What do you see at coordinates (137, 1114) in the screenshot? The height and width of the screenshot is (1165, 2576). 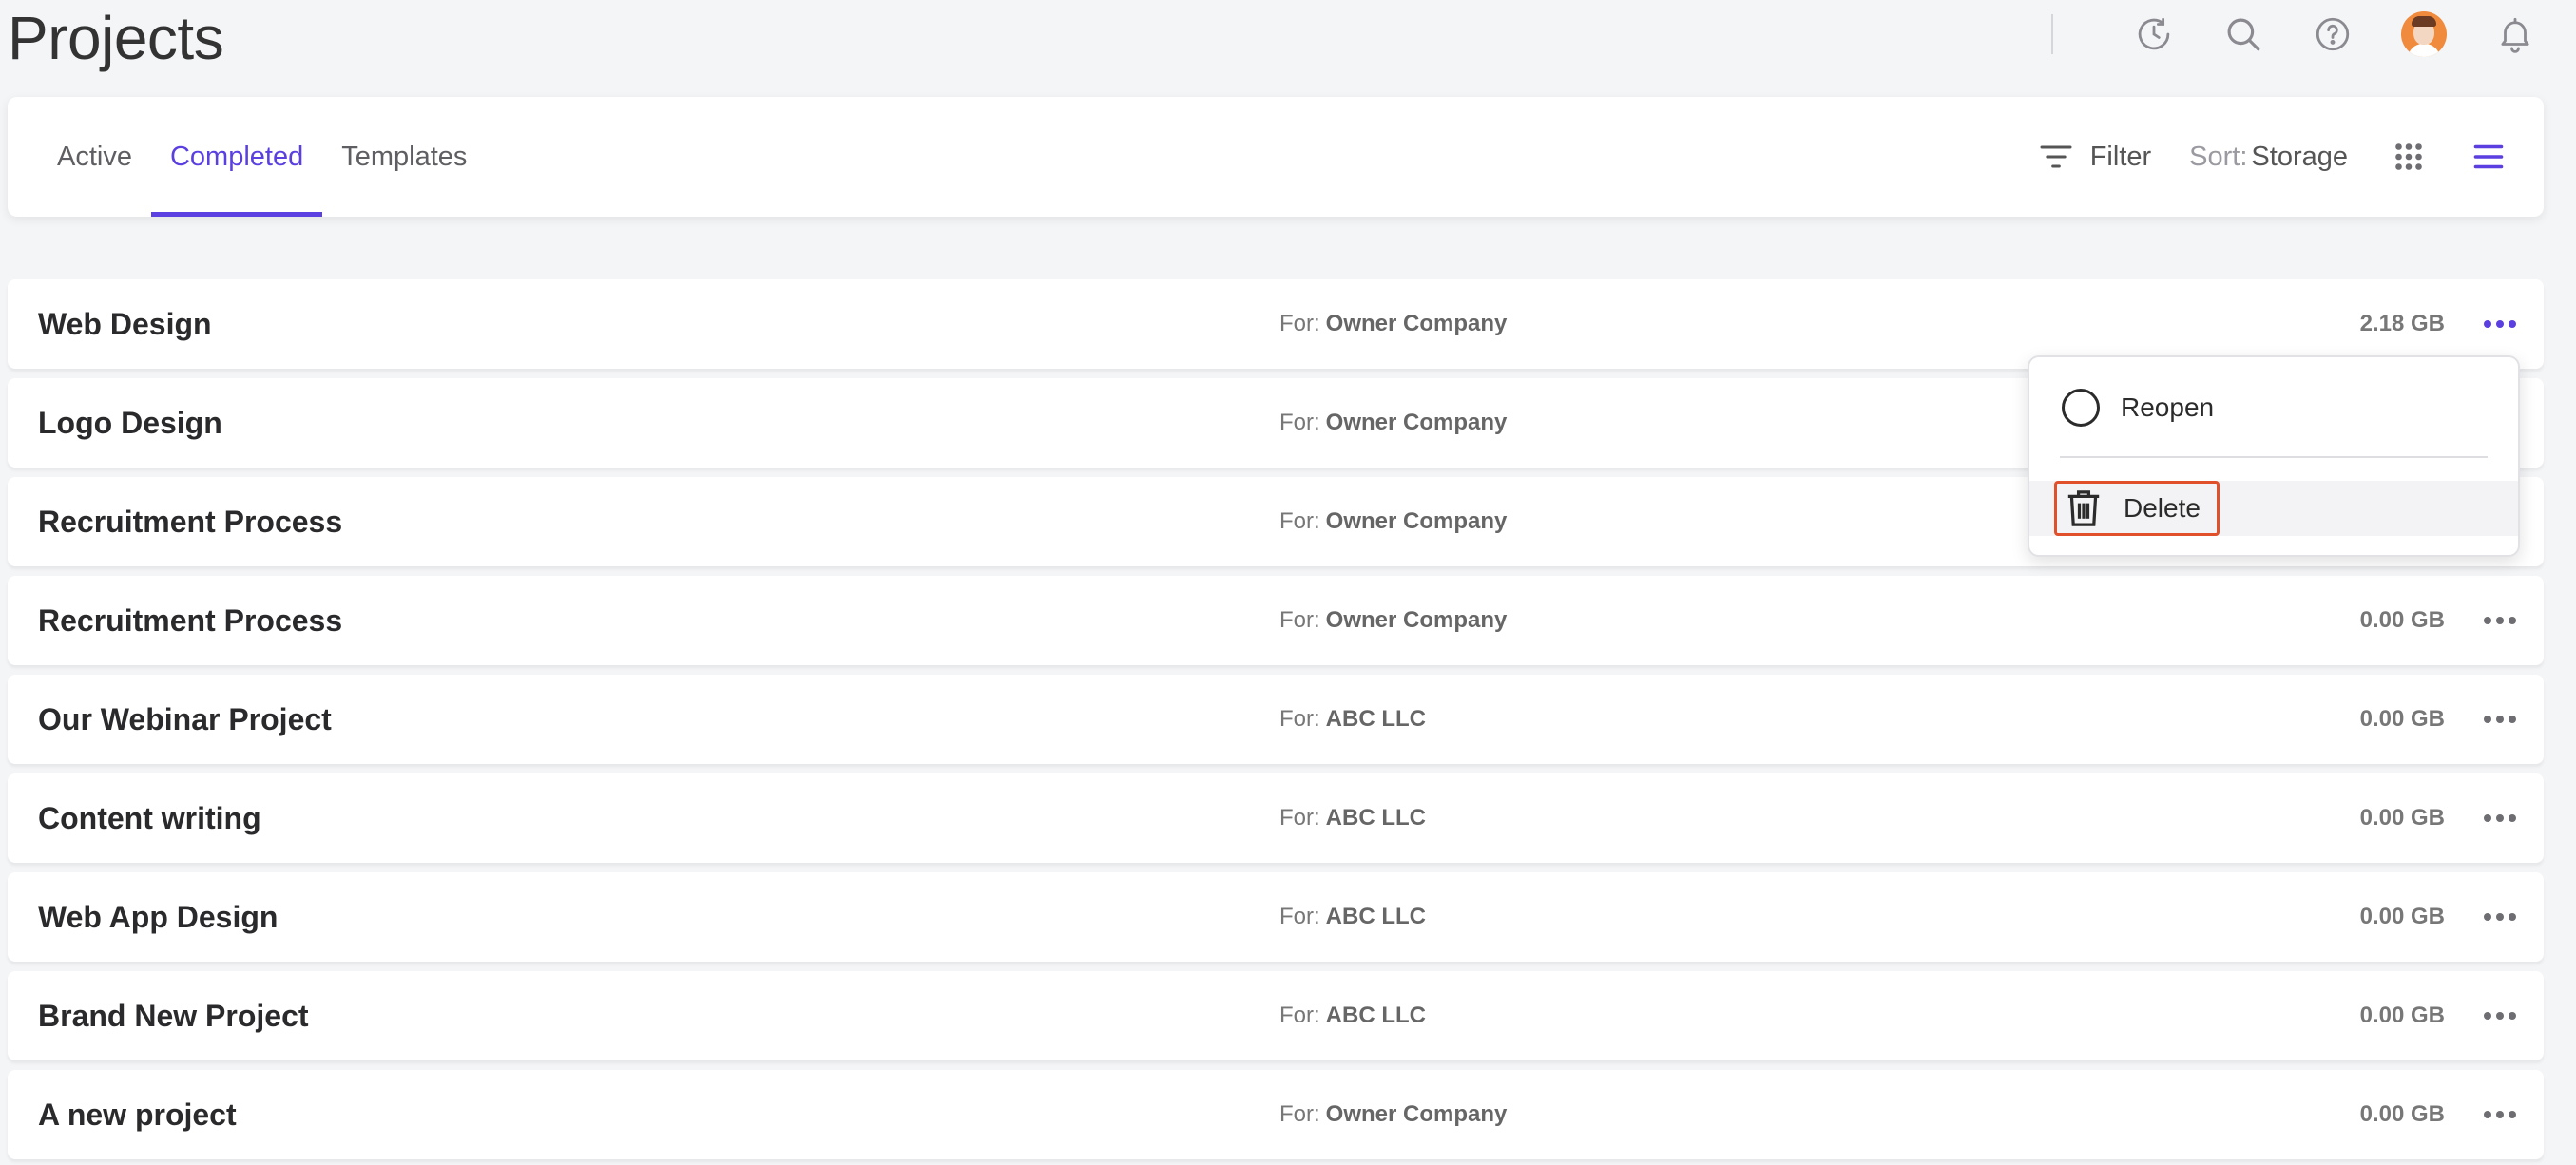 I see `project-name: A new project` at bounding box center [137, 1114].